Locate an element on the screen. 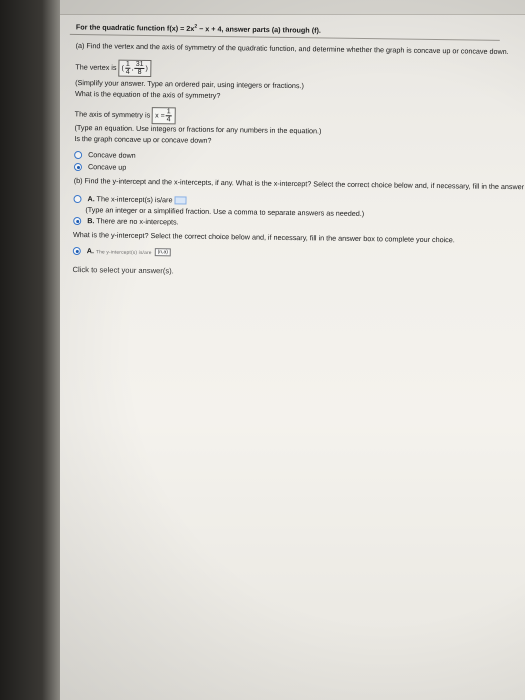 The image size is (525, 700). axis-row: The axis of symmetry is x = 1 4 is located at coordinates (125, 115).